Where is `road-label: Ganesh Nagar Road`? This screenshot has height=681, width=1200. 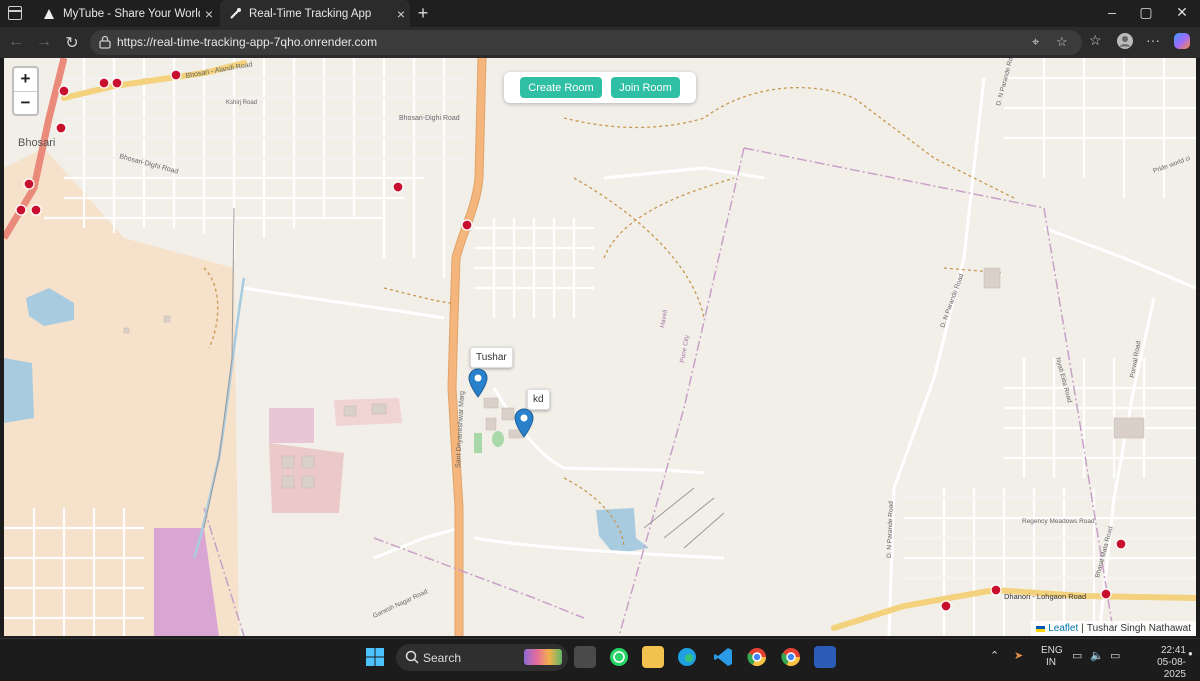
road-label: Ganesh Nagar Road is located at coordinates (400, 604).